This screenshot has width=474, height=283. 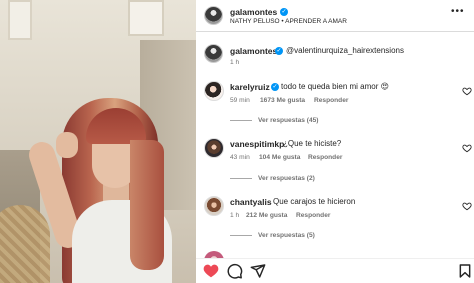 I want to click on comment-text: todo te queda bien mi amor 😍, so click(x=335, y=86).